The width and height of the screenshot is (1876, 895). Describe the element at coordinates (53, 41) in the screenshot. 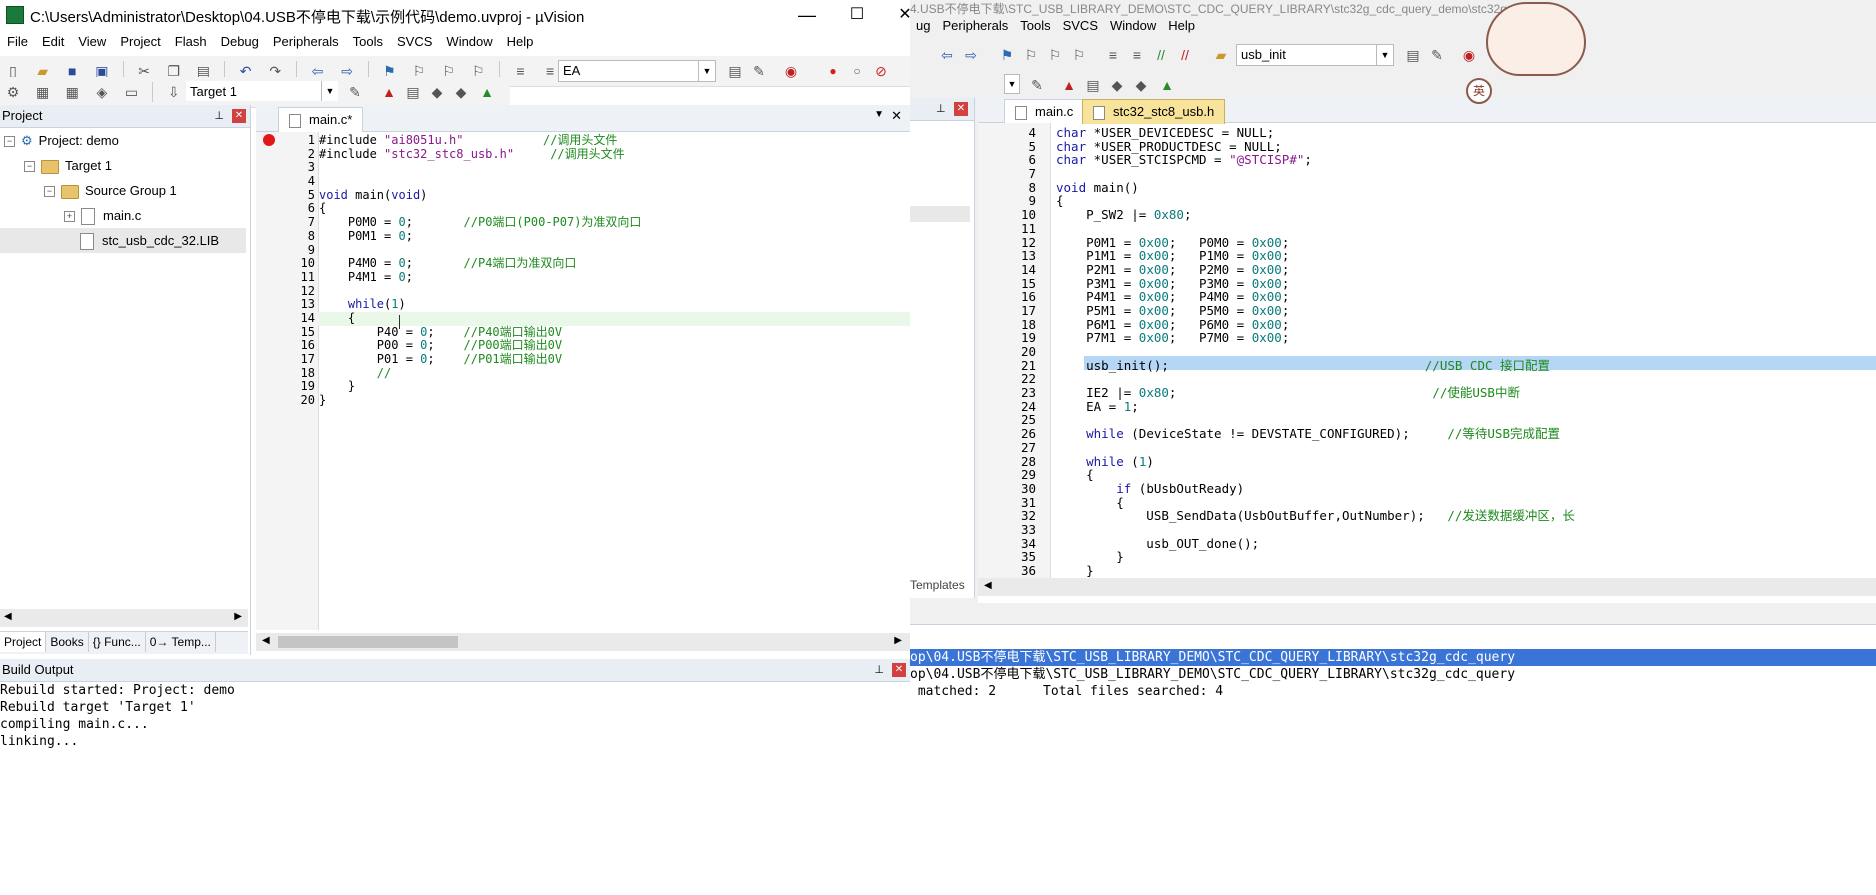

I see `menu-edit: Edit` at that location.